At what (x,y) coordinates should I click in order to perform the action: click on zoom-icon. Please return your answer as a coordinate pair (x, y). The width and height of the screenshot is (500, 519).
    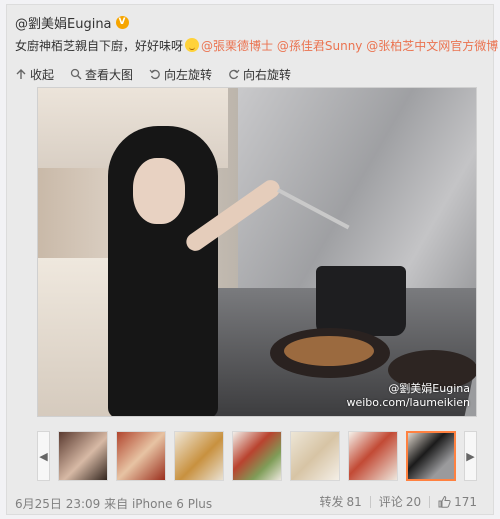
    Looking at the image, I should click on (76, 74).